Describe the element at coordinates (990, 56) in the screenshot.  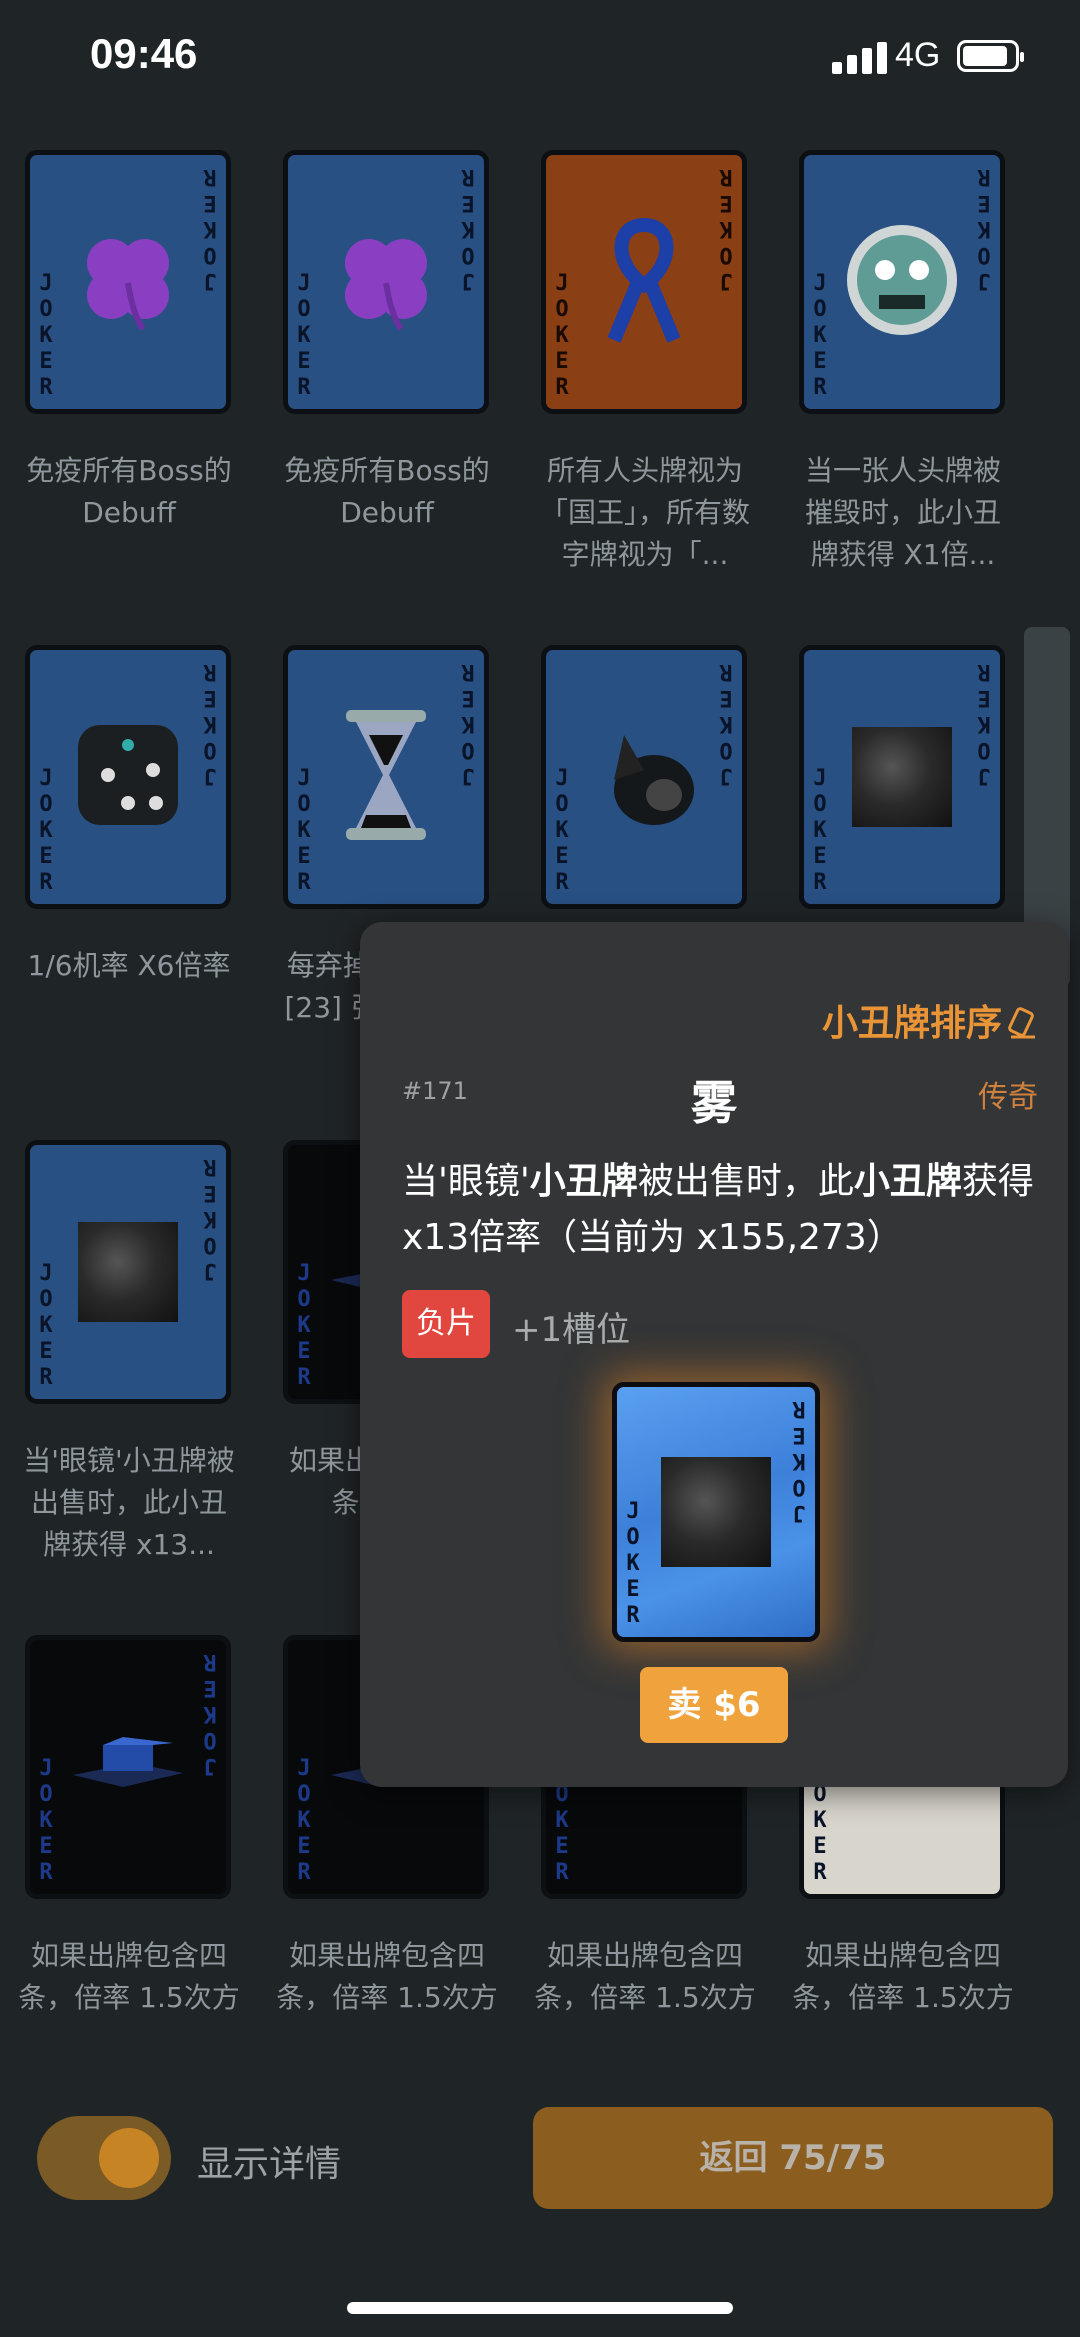
I see `battery-icon` at that location.